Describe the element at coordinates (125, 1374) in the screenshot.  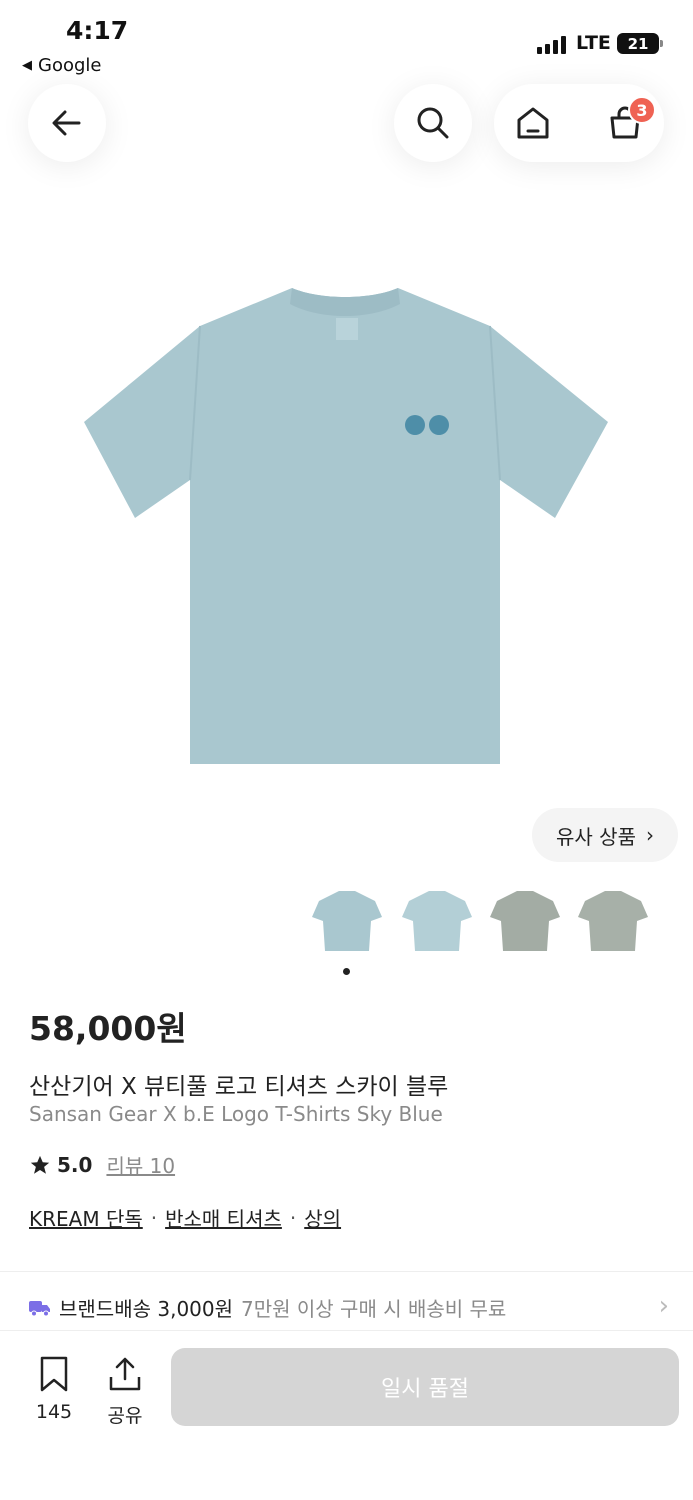
I see `share-icon` at that location.